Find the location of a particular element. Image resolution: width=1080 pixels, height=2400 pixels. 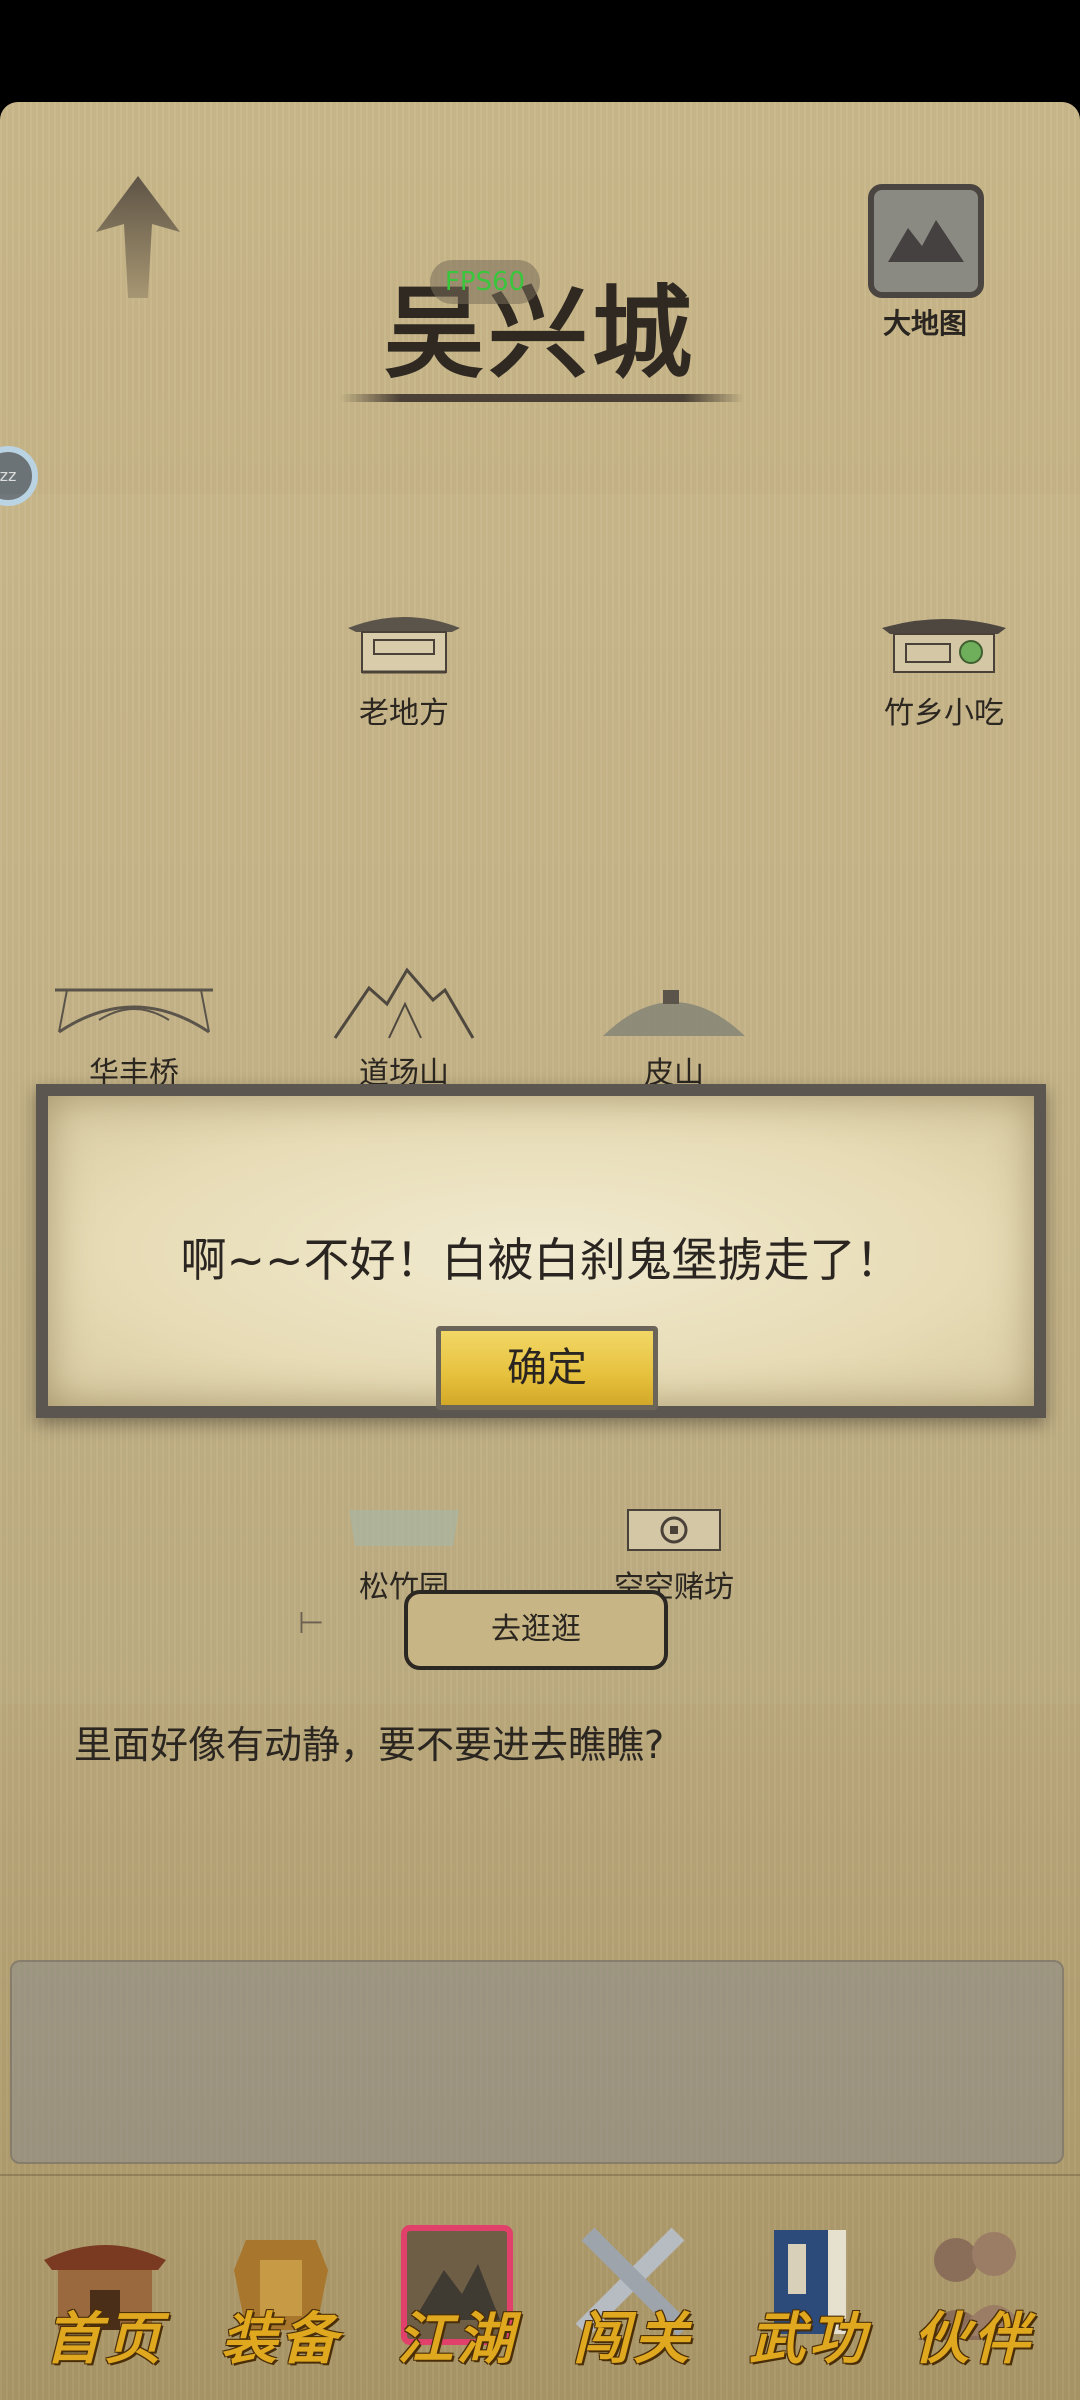

location-laodifang: 老地方 is located at coordinates (404, 667).